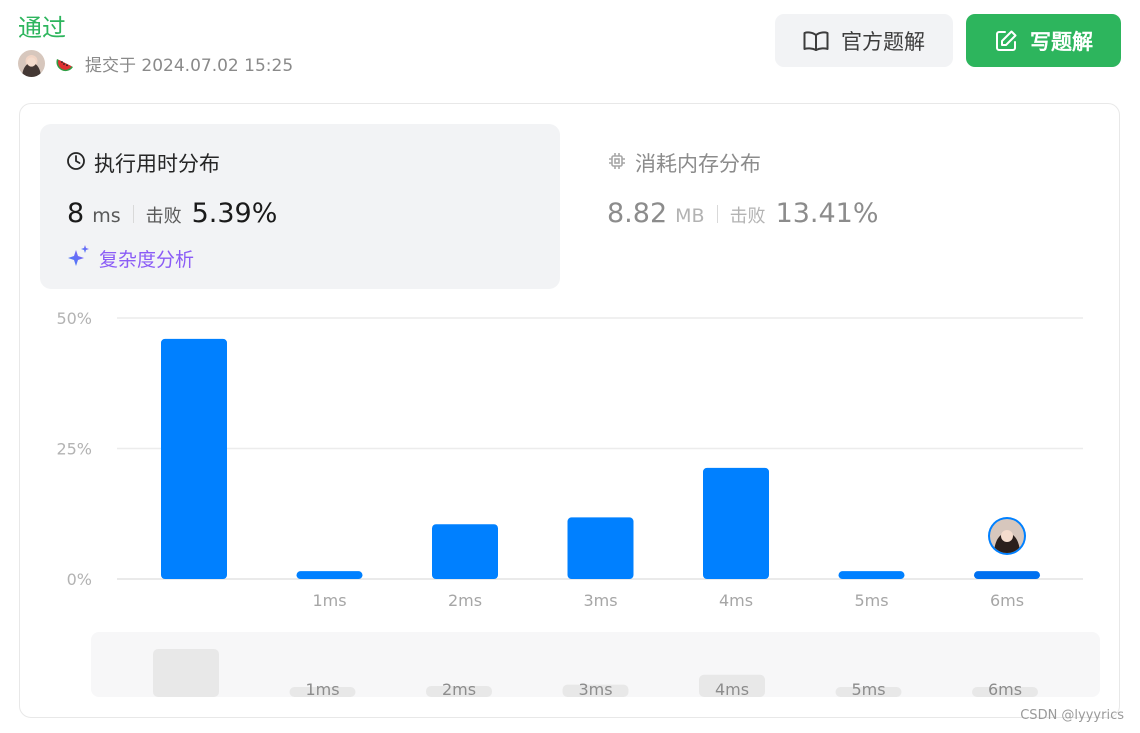  I want to click on clock-icon, so click(76, 163).